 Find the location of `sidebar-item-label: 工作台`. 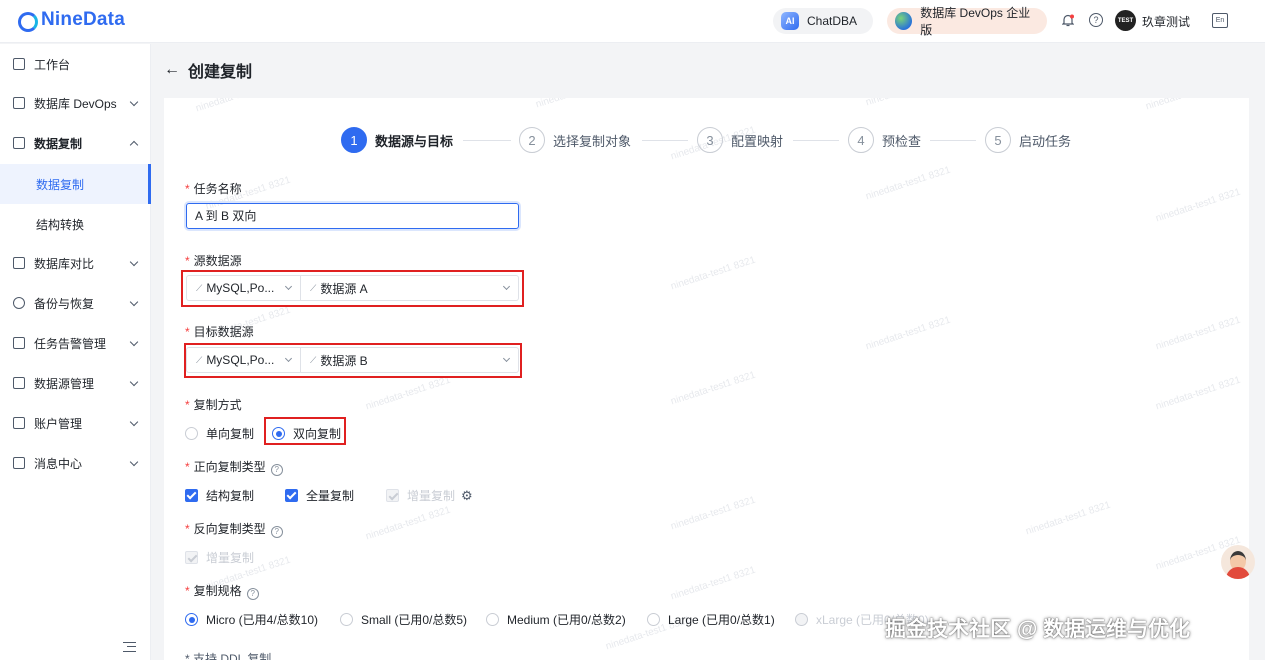

sidebar-item-label: 工作台 is located at coordinates (52, 64).